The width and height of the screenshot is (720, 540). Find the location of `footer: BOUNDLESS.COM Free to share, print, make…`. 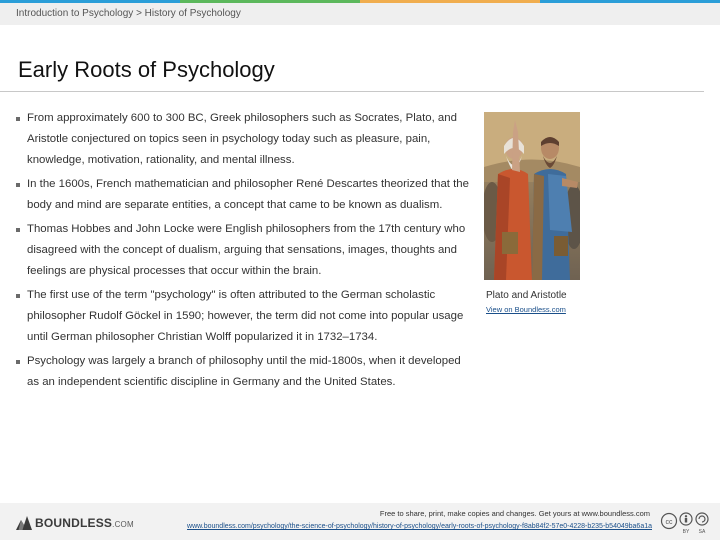

footer: BOUNDLESS.COM Free to share, print, make… is located at coordinates (360, 521).